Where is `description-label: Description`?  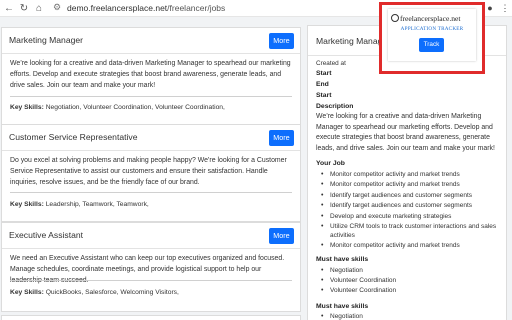 description-label: Description is located at coordinates (335, 106).